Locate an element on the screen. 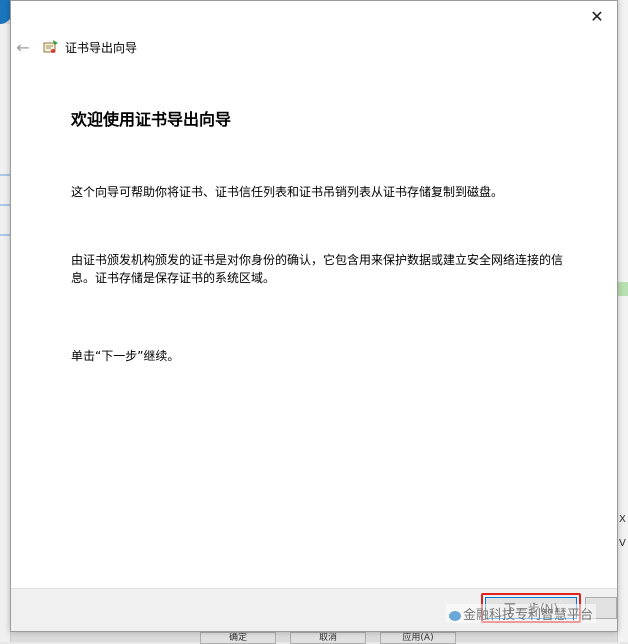  background-ok-button: 确定 is located at coordinates (238, 638).